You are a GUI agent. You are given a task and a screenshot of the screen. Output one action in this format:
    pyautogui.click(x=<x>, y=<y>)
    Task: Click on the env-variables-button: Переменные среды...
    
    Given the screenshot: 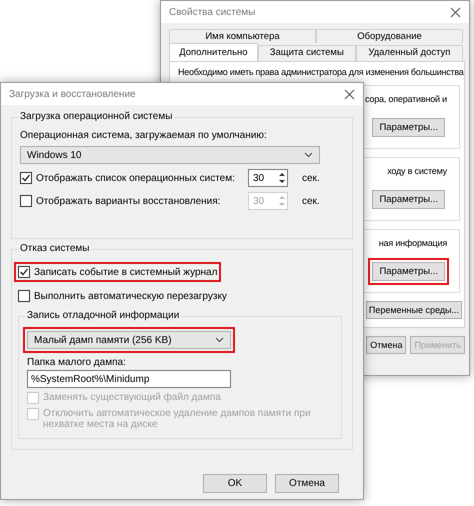 What is the action you would take?
    pyautogui.click(x=414, y=310)
    